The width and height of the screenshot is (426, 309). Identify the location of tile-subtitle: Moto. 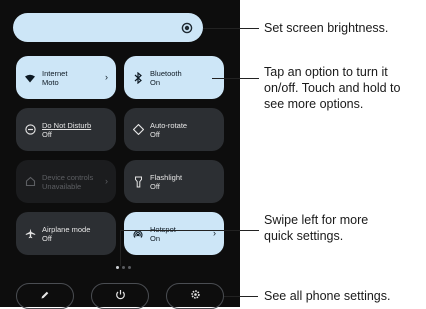
(50, 82).